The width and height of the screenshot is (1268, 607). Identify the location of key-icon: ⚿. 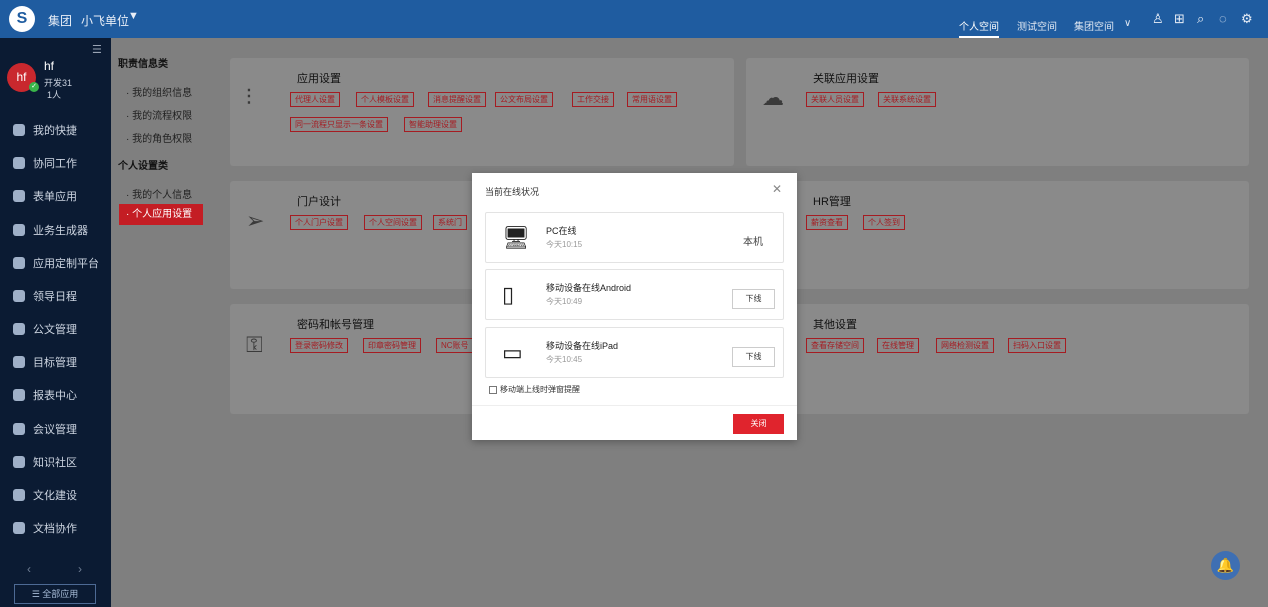
(254, 344).